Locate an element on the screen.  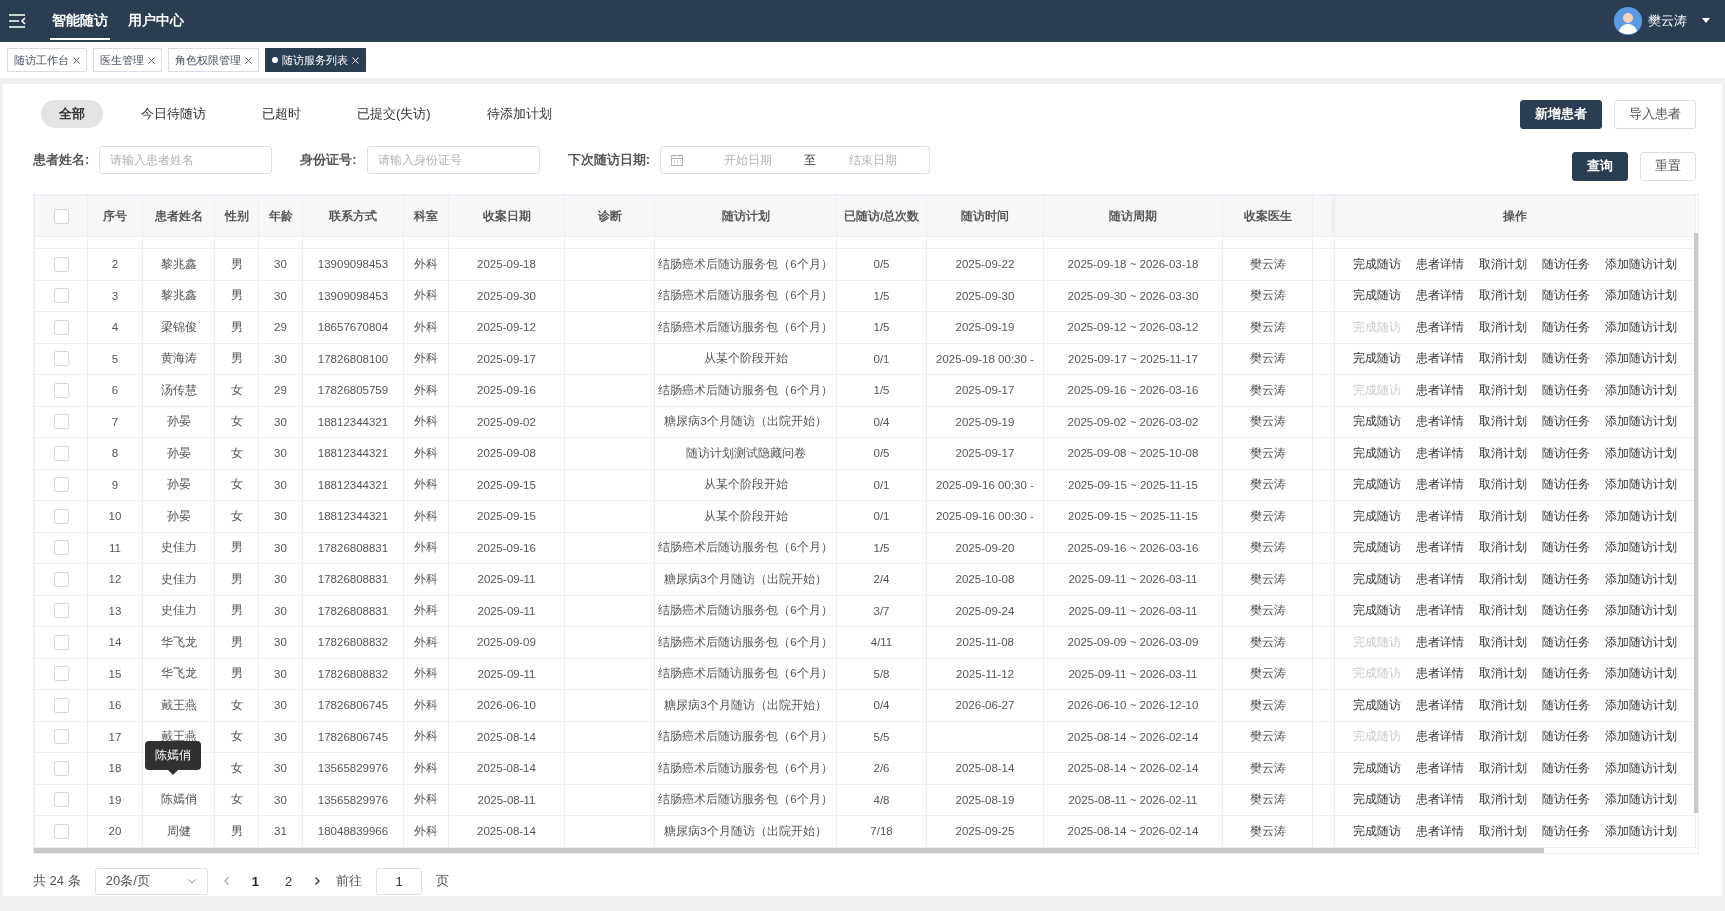
nav-item: 智能随访 is located at coordinates (80, 21).